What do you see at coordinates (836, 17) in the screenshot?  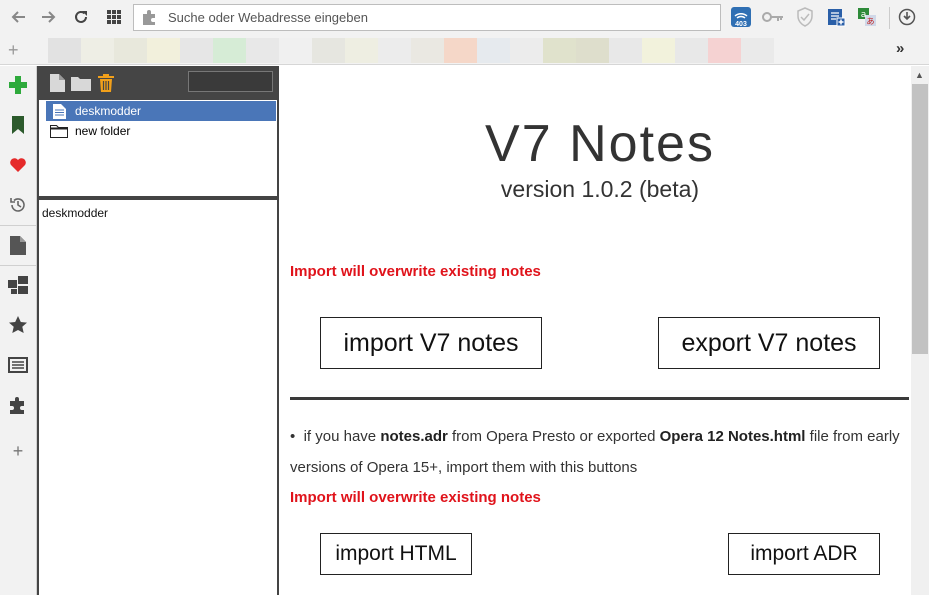 I see `extension-notes` at bounding box center [836, 17].